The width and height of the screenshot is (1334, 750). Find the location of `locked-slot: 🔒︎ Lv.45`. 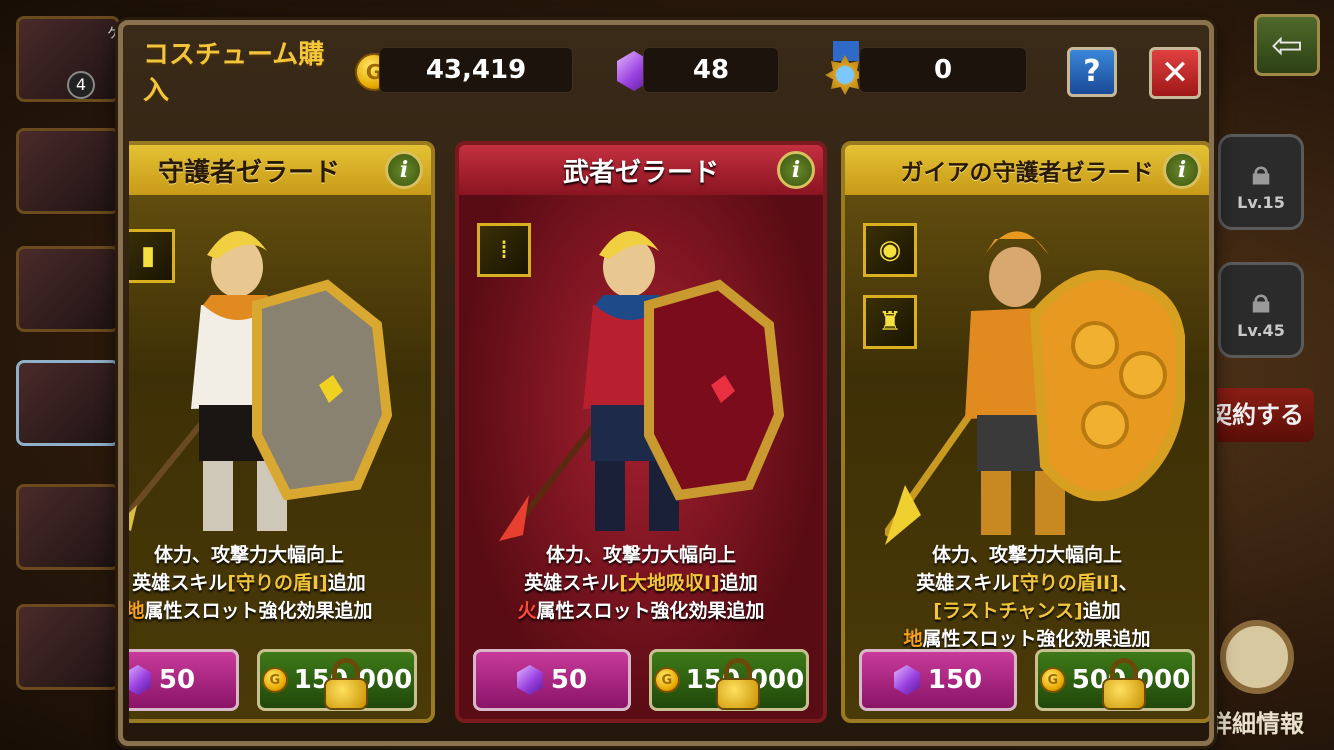

locked-slot: 🔒︎ Lv.45 is located at coordinates (1261, 310).